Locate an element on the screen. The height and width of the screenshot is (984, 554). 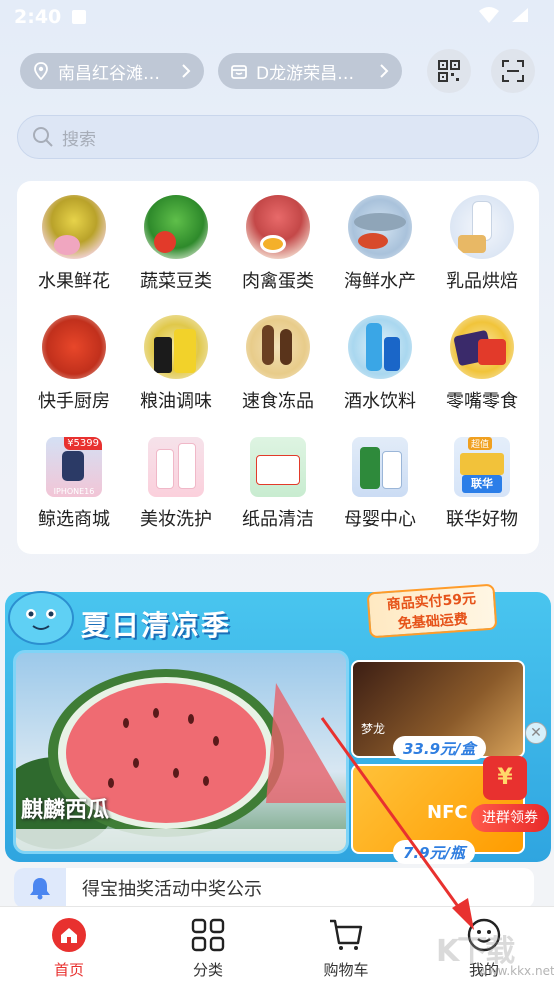
category-label: 美妆洗护 is located at coordinates (176, 519).